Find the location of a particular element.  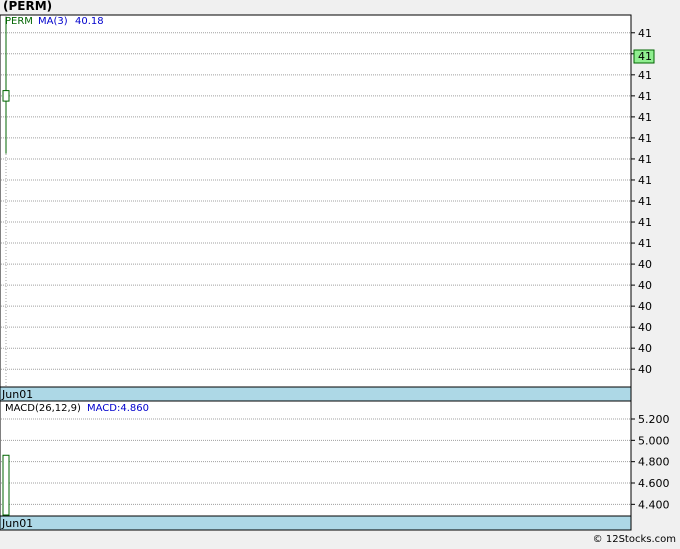

macd-date-bar is located at coordinates (316, 523).